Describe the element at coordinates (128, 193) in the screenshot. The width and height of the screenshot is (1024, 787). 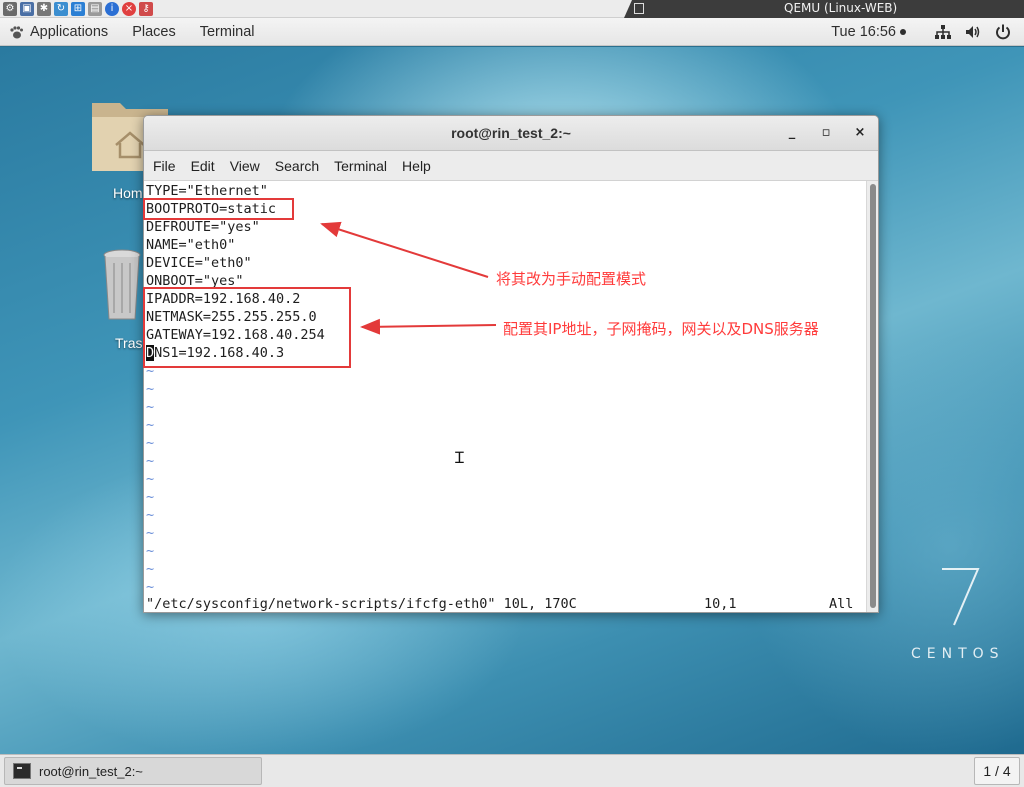
I see `home-folder-label: Hom` at that location.